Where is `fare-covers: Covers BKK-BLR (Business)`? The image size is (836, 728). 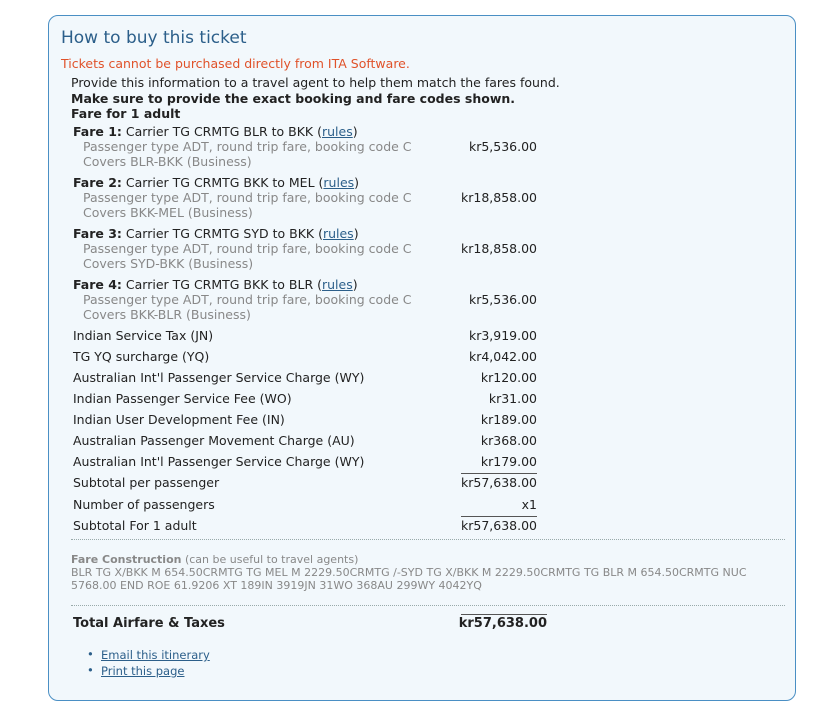
fare-covers: Covers BKK-BLR (Business) is located at coordinates (167, 314).